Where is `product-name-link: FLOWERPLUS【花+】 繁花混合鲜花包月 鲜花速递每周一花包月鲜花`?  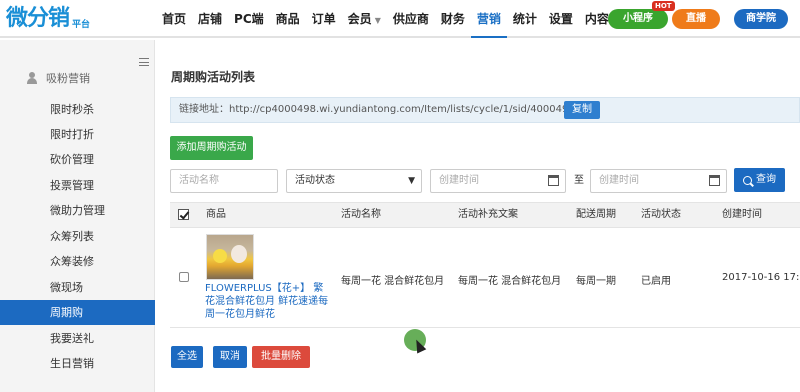 product-name-link: FLOWERPLUS【花+】 繁花混合鲜花包月 鲜花速递每周一花包月鲜花 is located at coordinates (268, 301).